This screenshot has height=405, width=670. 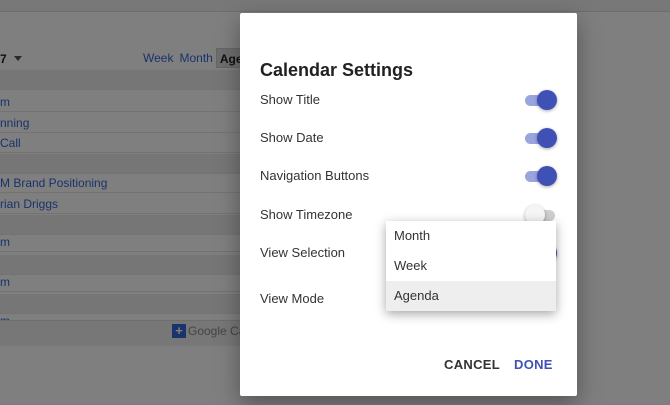 I want to click on show-date-toggle, so click(x=541, y=138).